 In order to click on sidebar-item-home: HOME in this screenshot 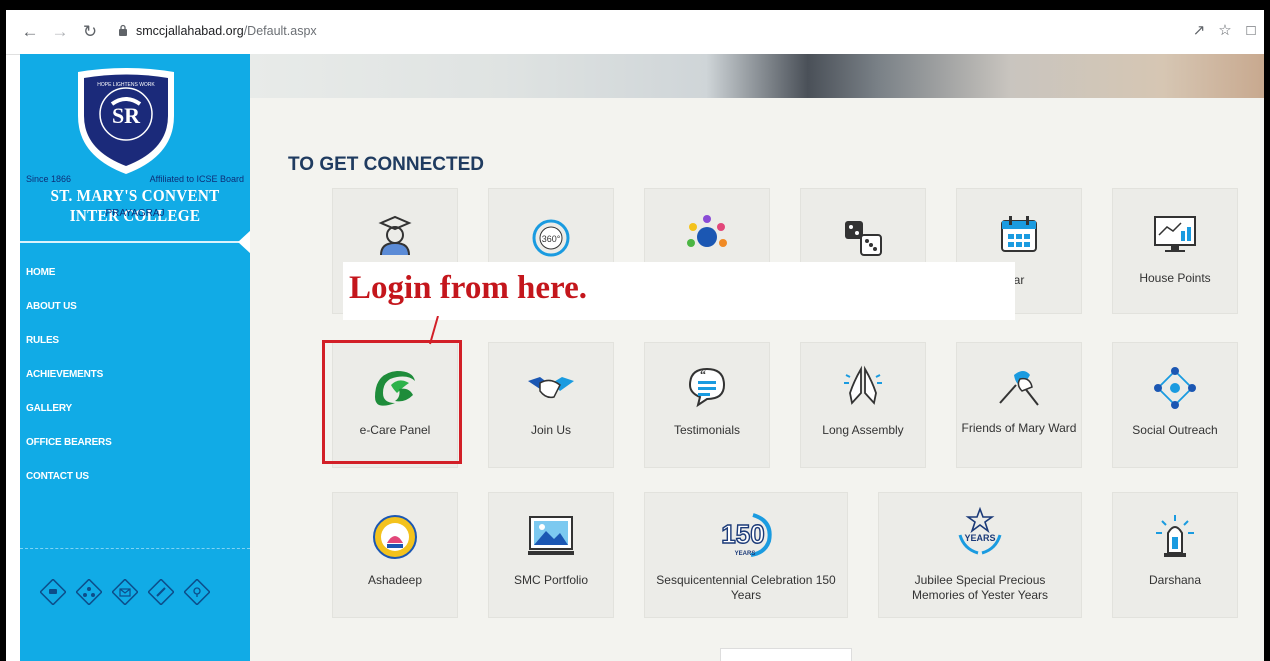, I will do `click(135, 281)`.